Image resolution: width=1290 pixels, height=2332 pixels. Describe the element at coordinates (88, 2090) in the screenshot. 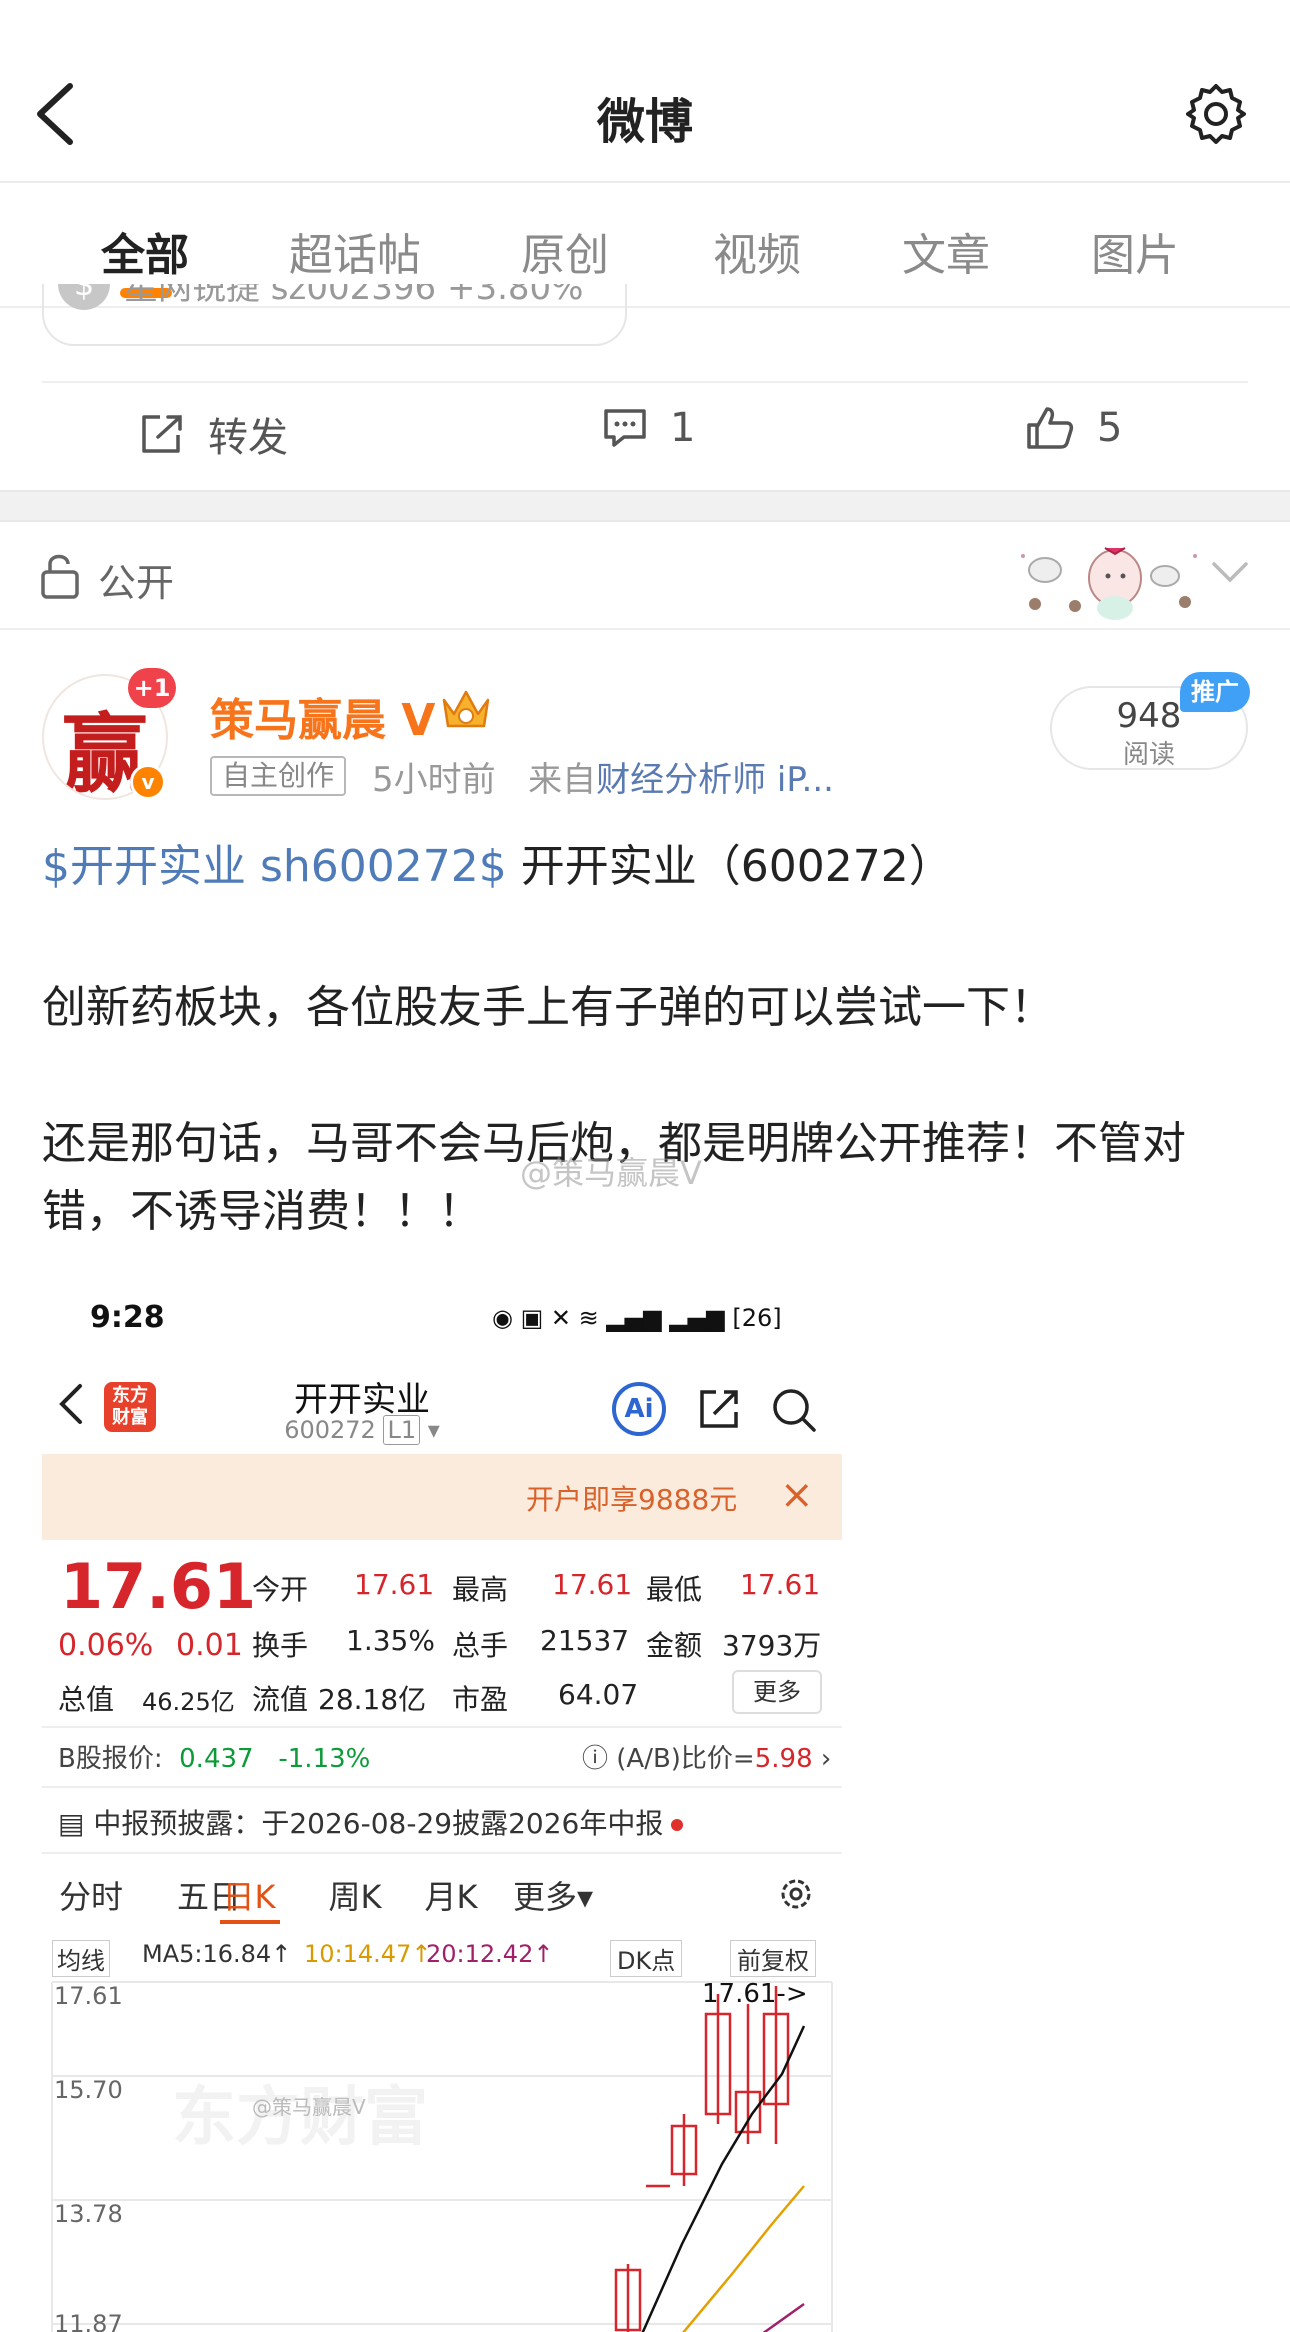

I see `image-y-tick: 15.70` at that location.